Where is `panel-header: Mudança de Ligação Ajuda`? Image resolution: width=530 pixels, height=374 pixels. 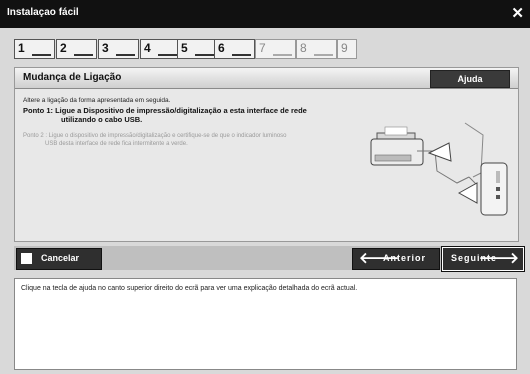 panel-header: Mudança de Ligação Ajuda is located at coordinates (266, 78).